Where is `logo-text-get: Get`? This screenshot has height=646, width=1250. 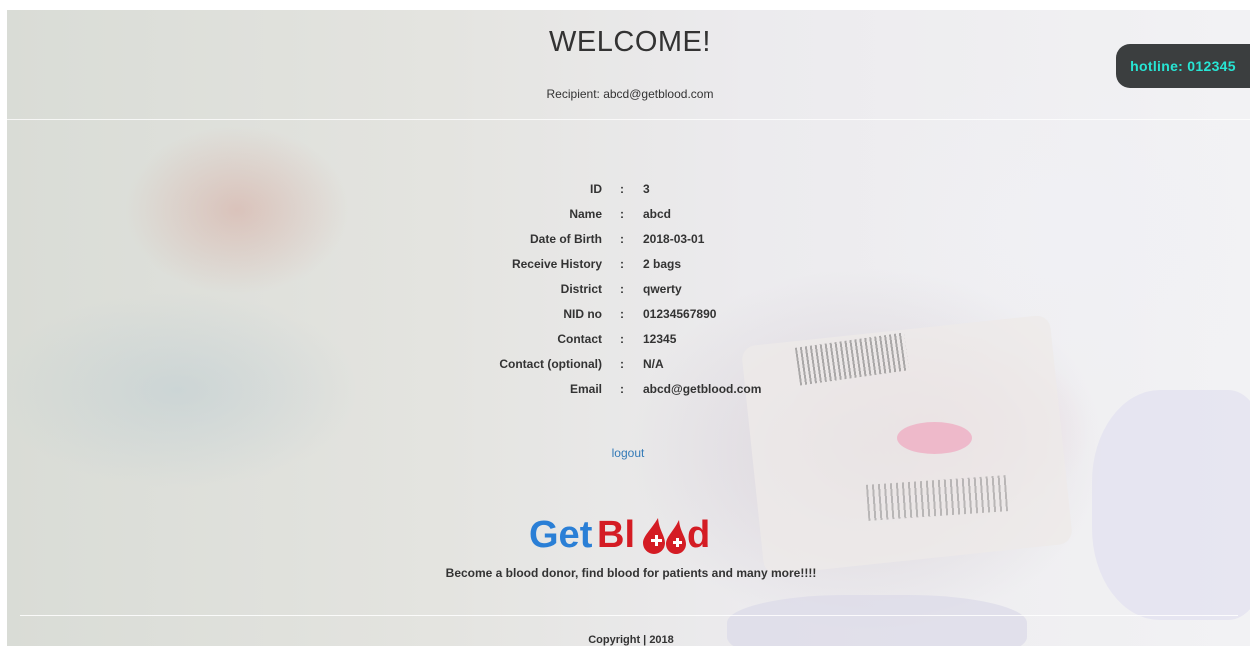
logo-text-get: Get is located at coordinates (561, 534).